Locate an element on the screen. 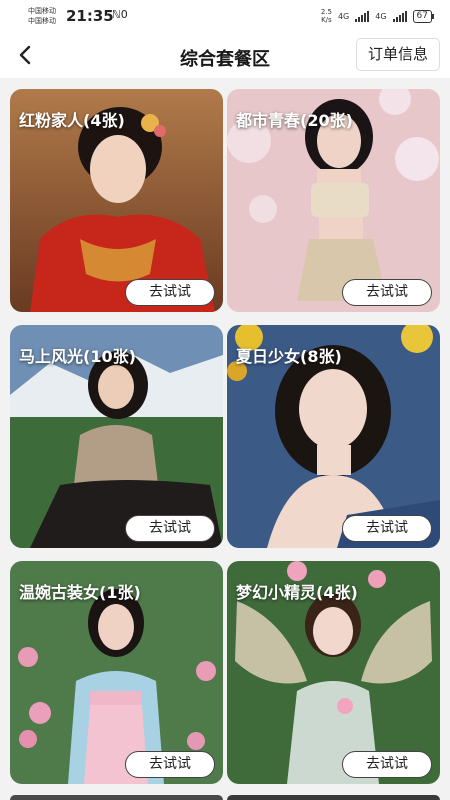  package-card: 马上风光(10张) 去试试 is located at coordinates (116, 436).